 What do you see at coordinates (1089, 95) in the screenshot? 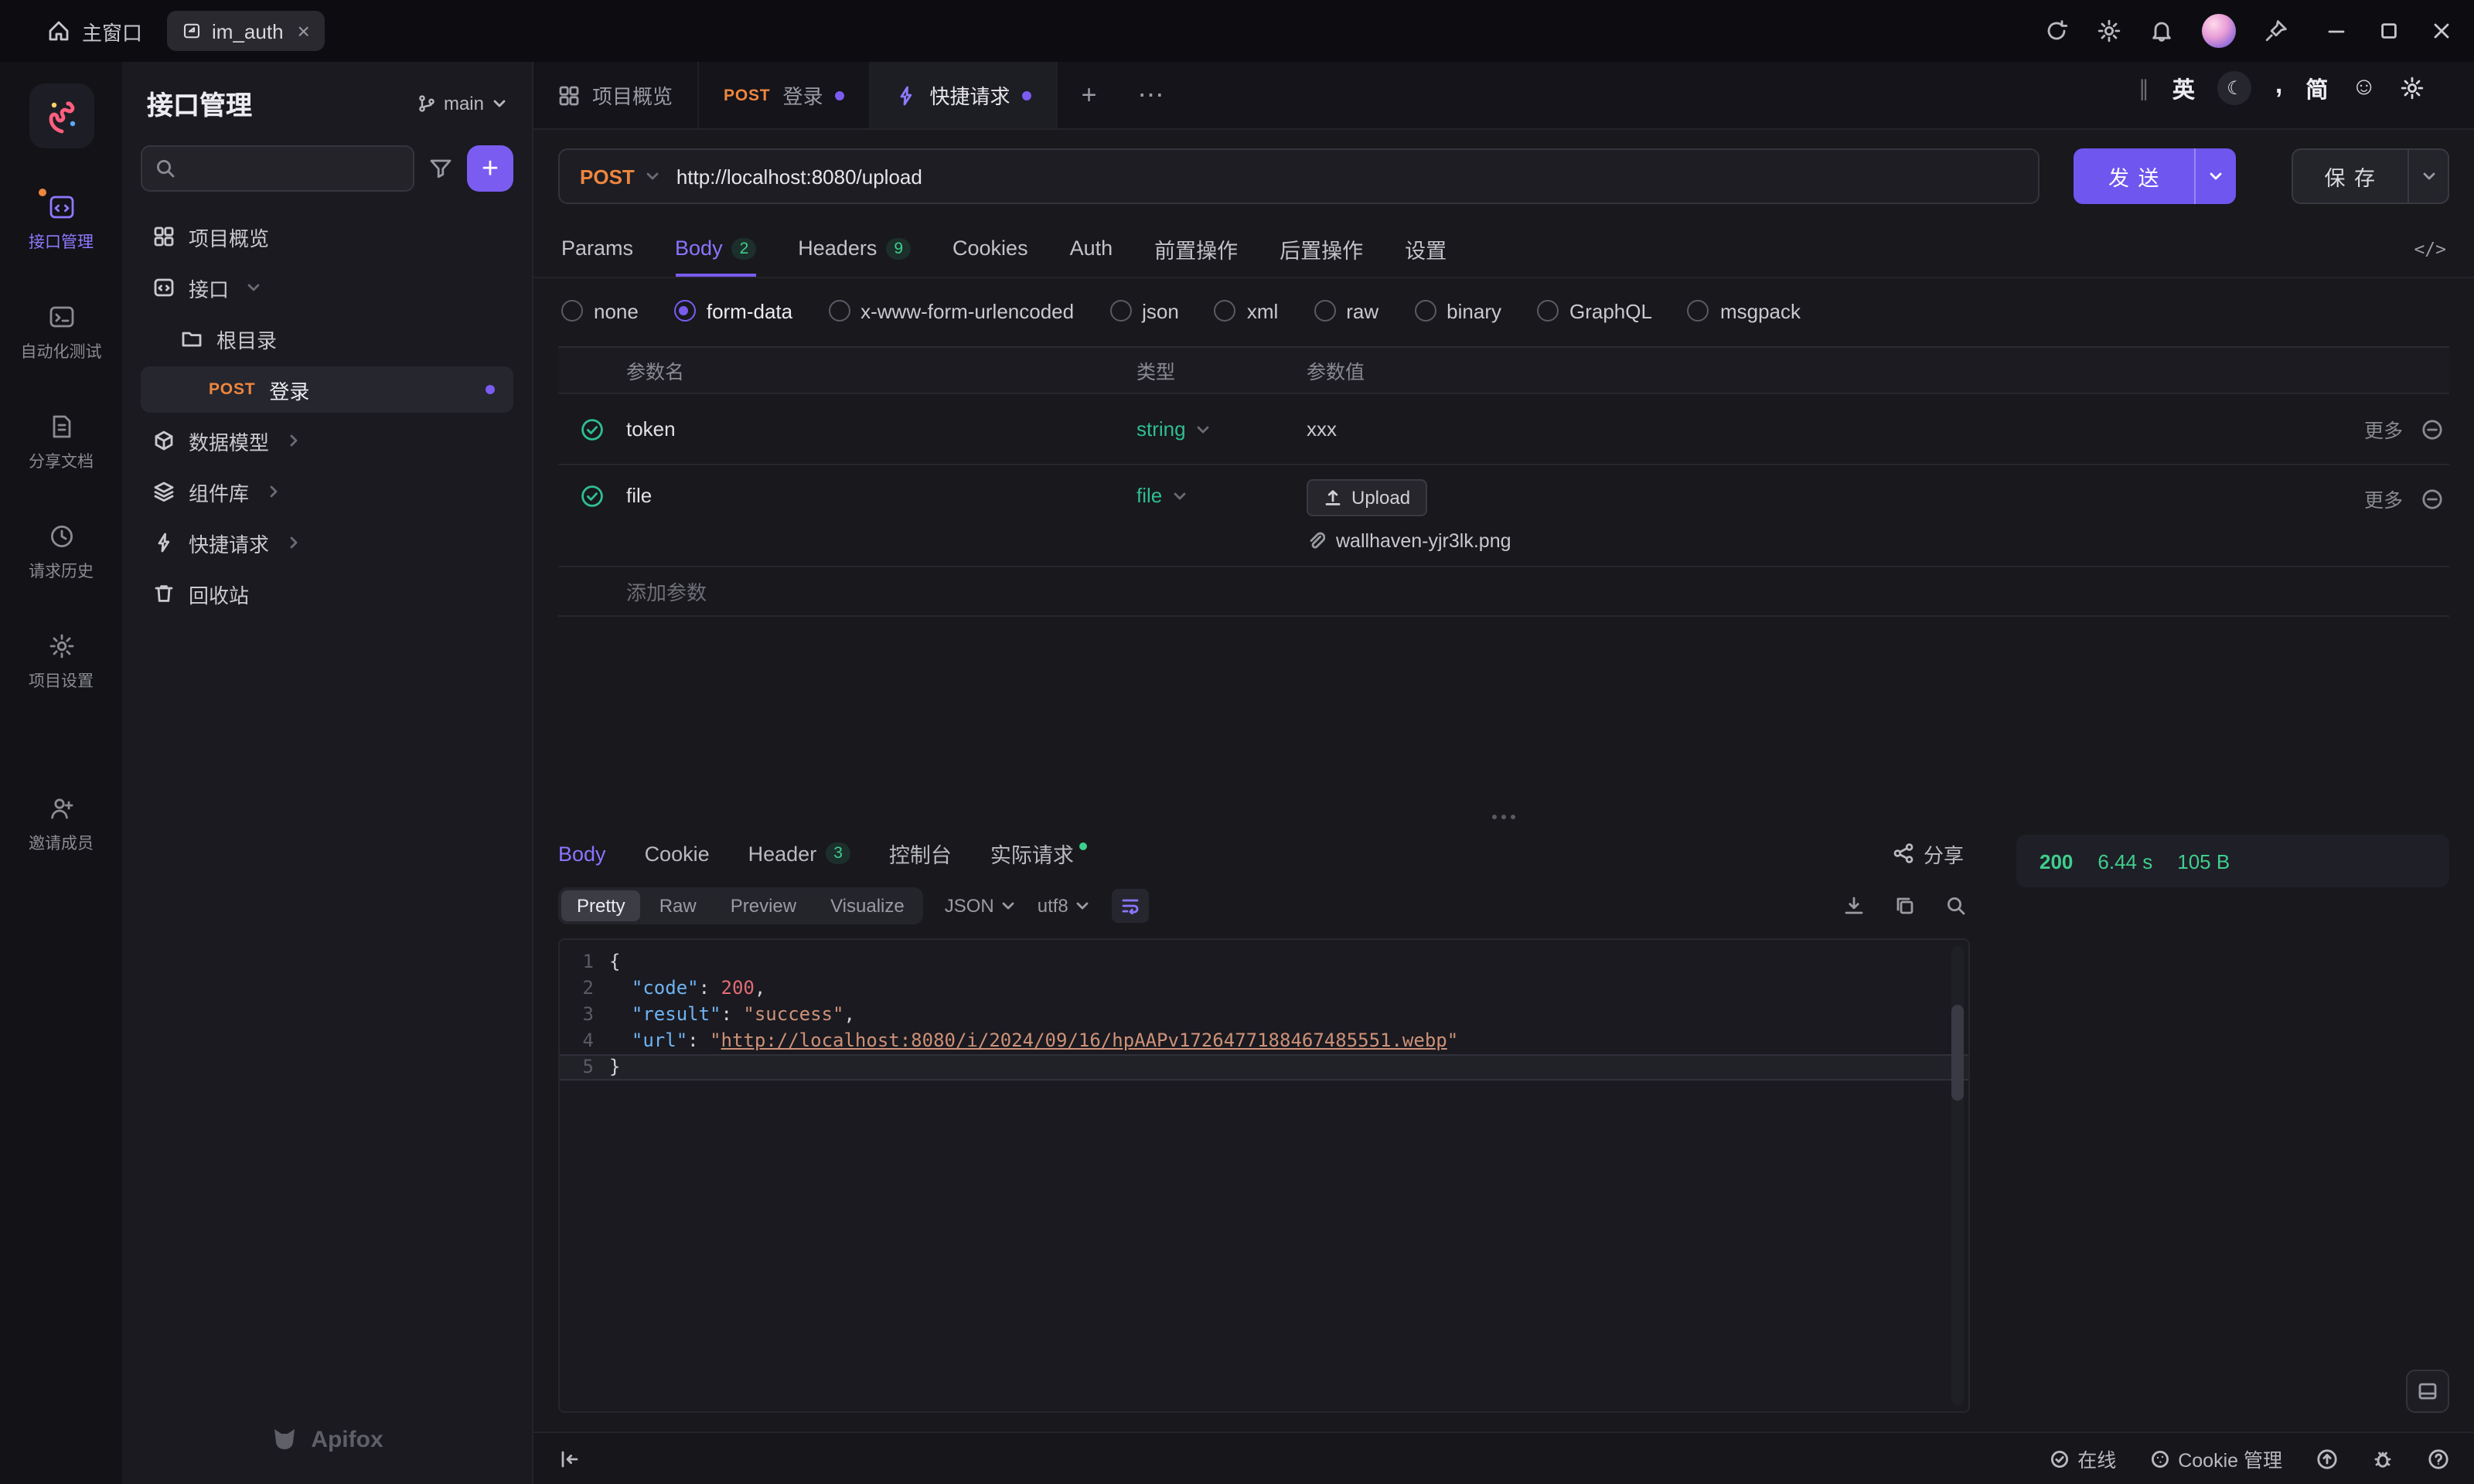
I see `new-tab-button: +` at bounding box center [1089, 95].